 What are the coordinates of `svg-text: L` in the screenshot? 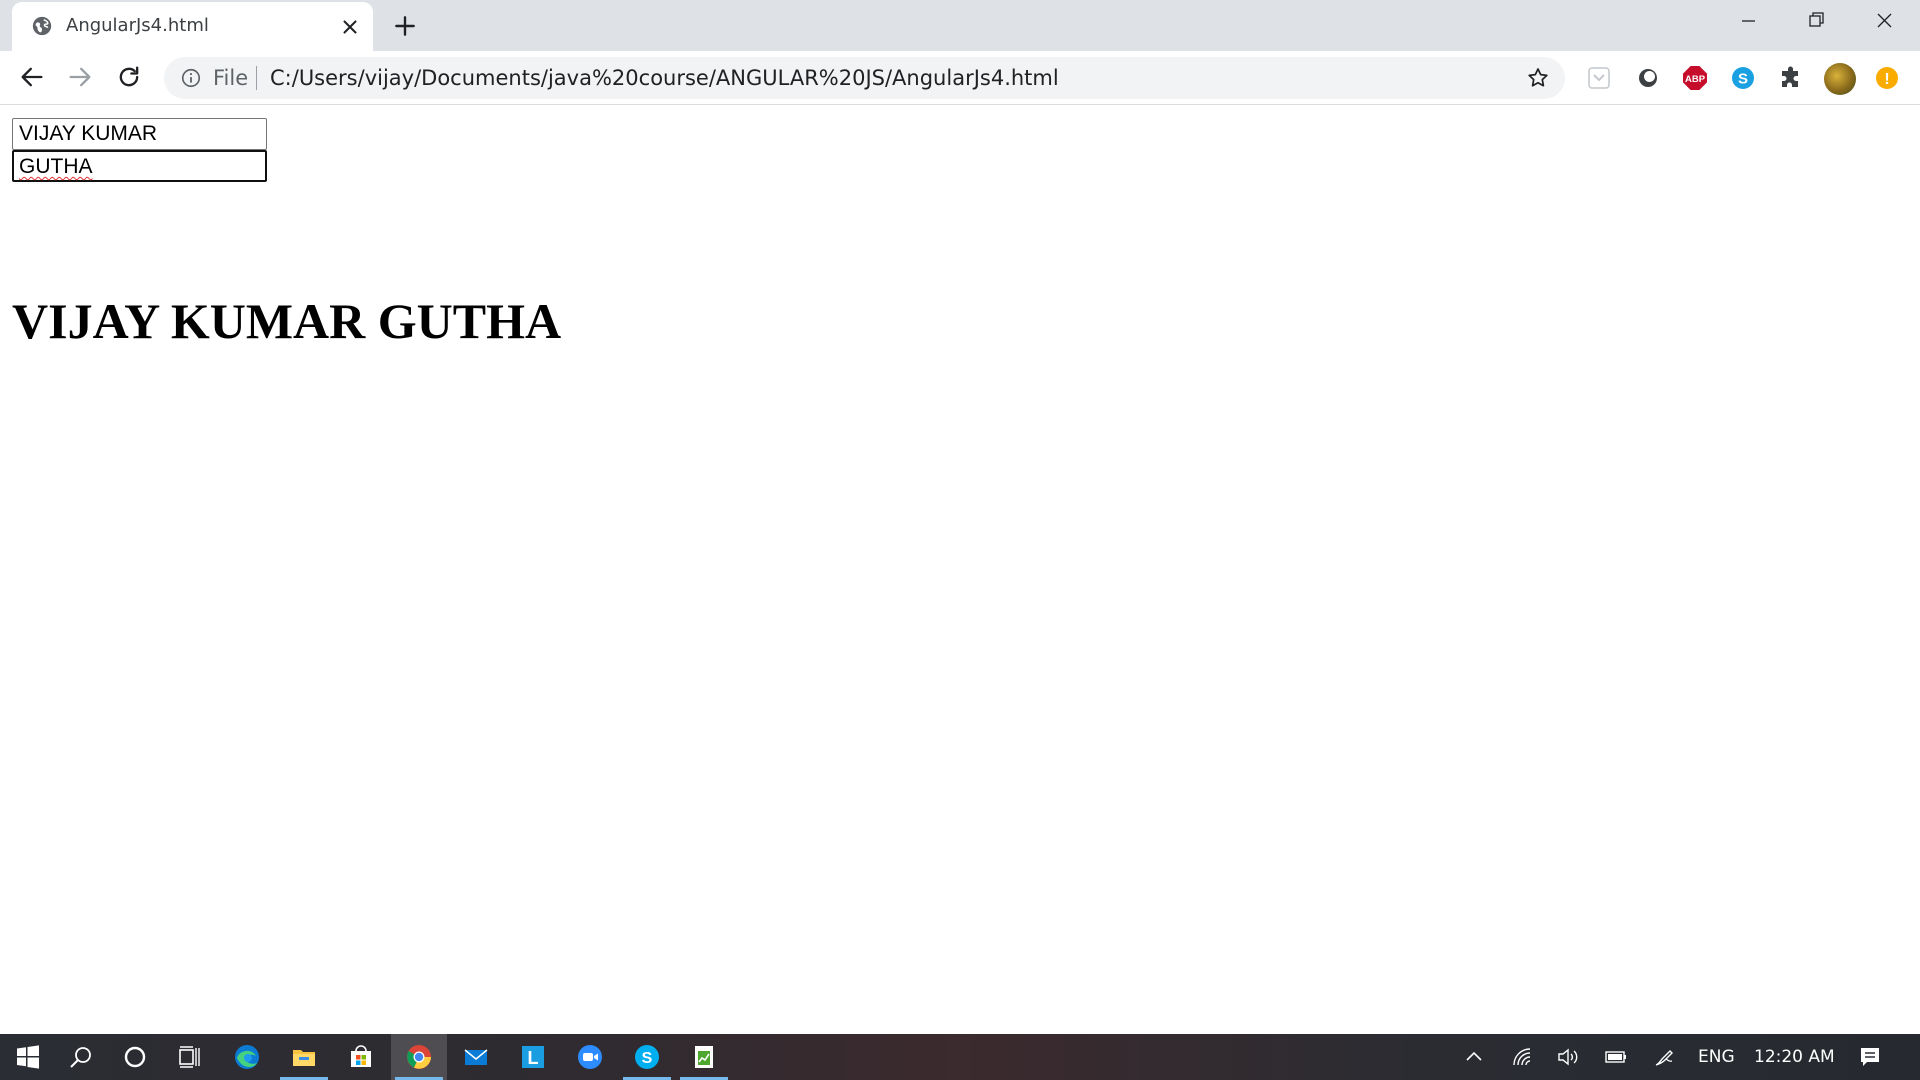 It's located at (533, 1058).